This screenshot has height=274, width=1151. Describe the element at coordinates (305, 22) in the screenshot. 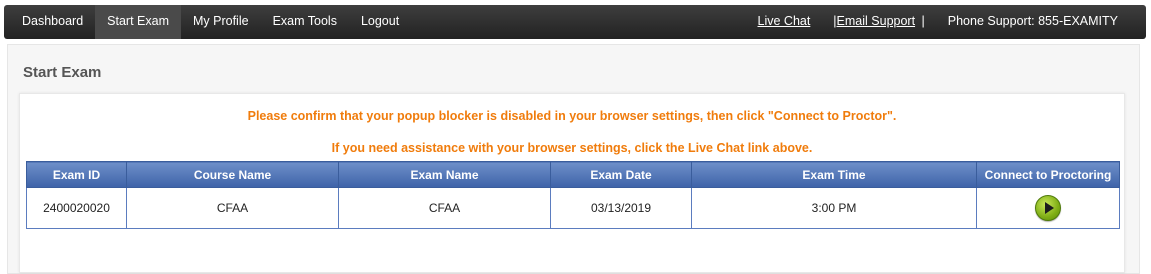

I see `nav-exam-tools: Exam Tools` at that location.